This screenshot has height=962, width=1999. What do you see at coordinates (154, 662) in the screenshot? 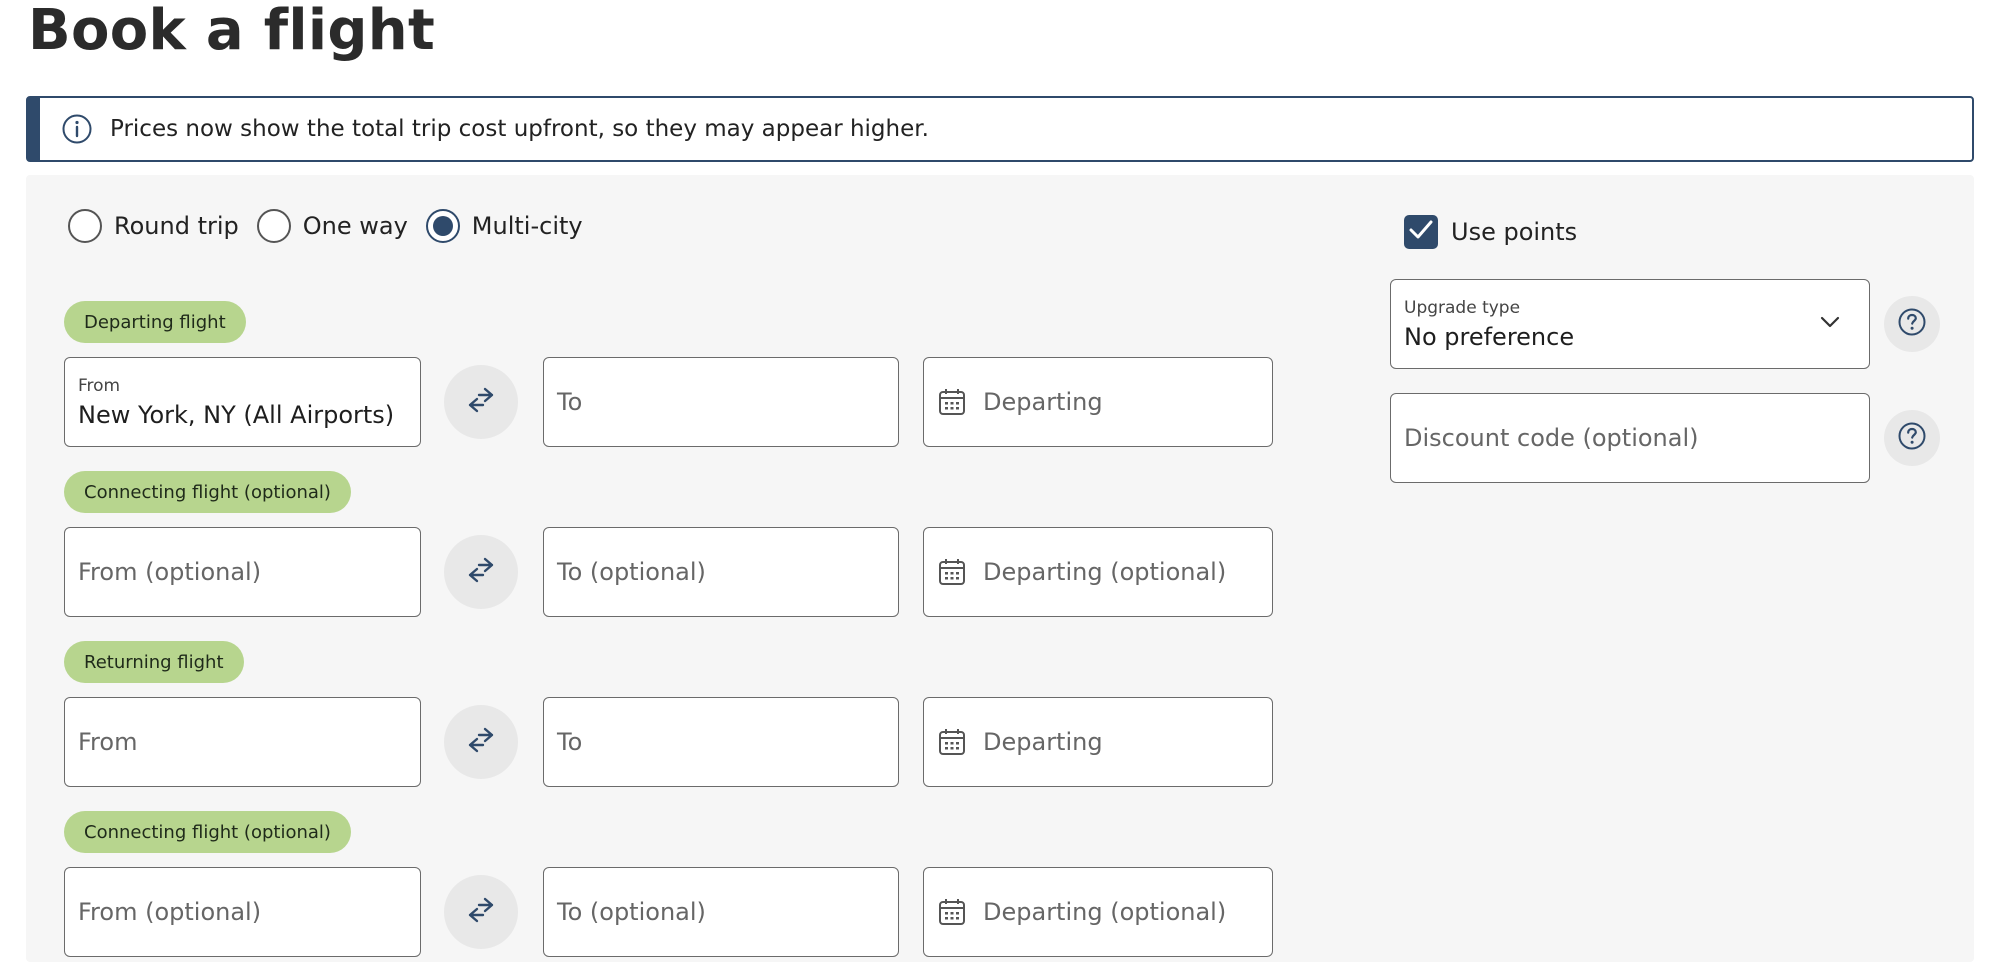
I see `segment-tag-returning: Returning flight` at bounding box center [154, 662].